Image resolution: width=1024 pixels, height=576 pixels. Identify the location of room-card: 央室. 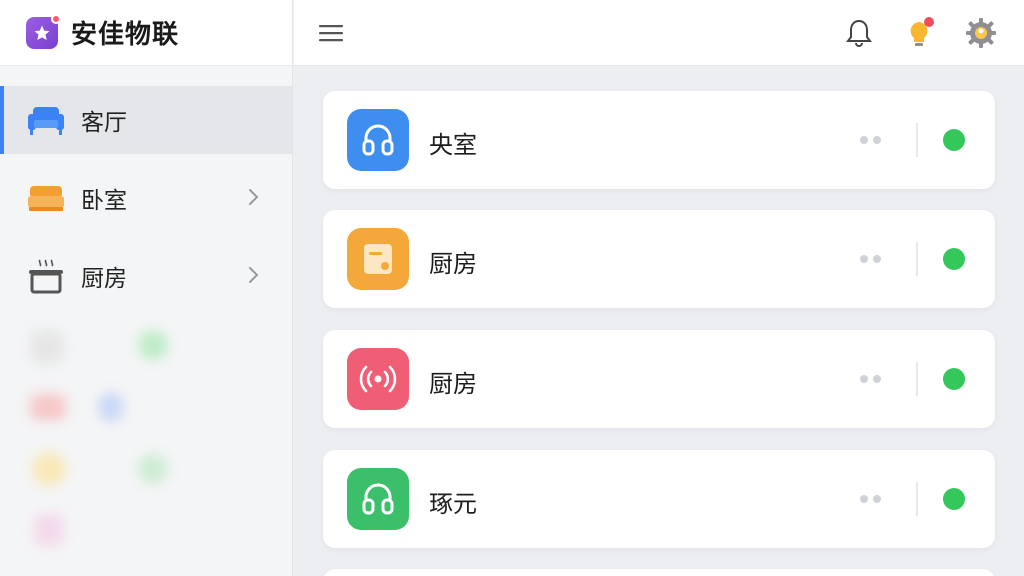
(659, 140).